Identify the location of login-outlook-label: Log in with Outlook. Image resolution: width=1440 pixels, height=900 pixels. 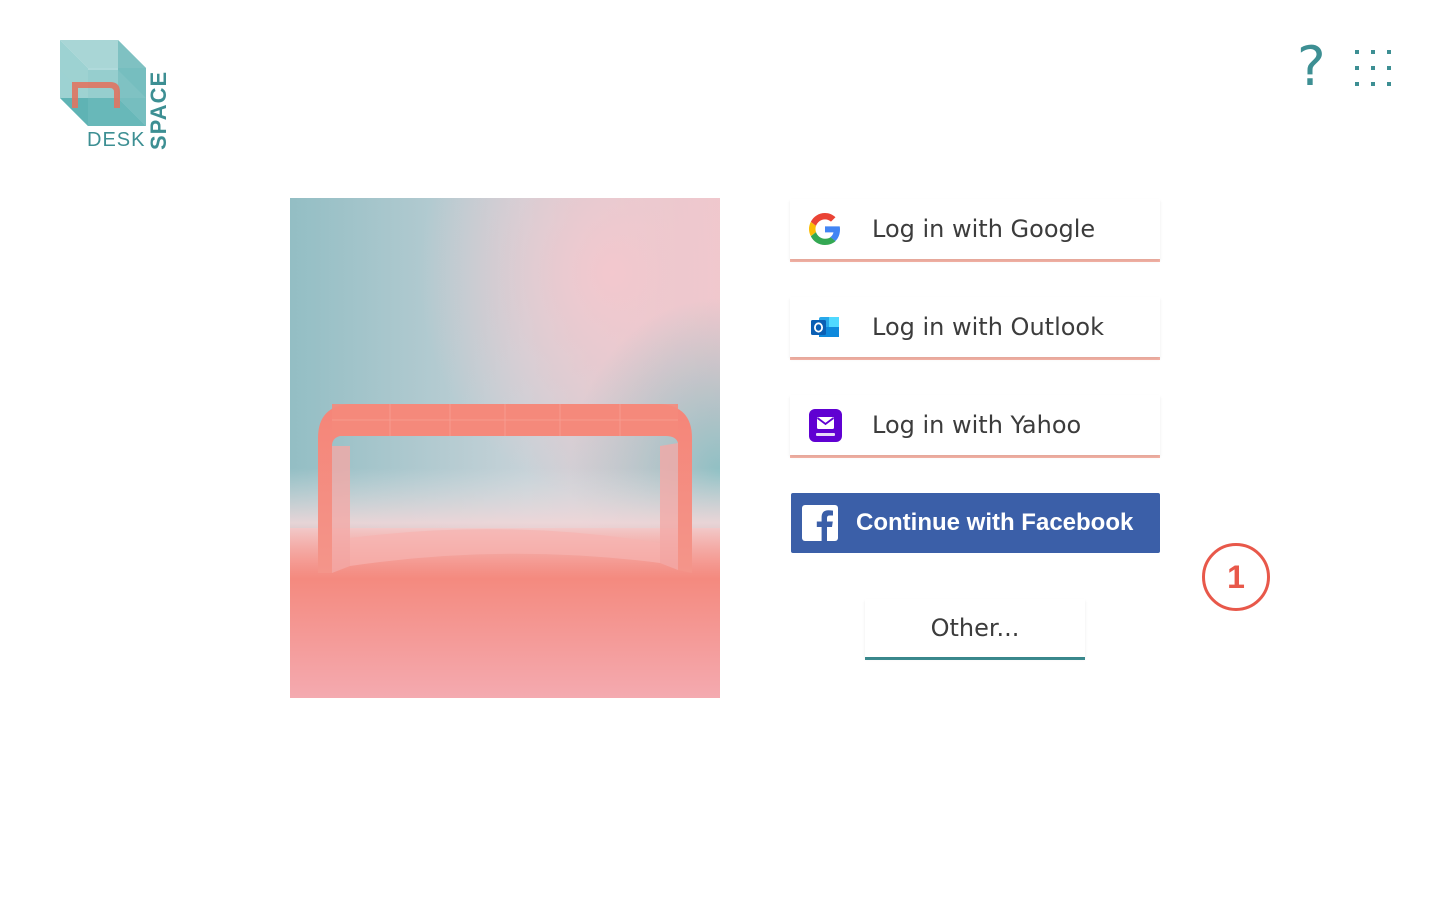
(988, 327).